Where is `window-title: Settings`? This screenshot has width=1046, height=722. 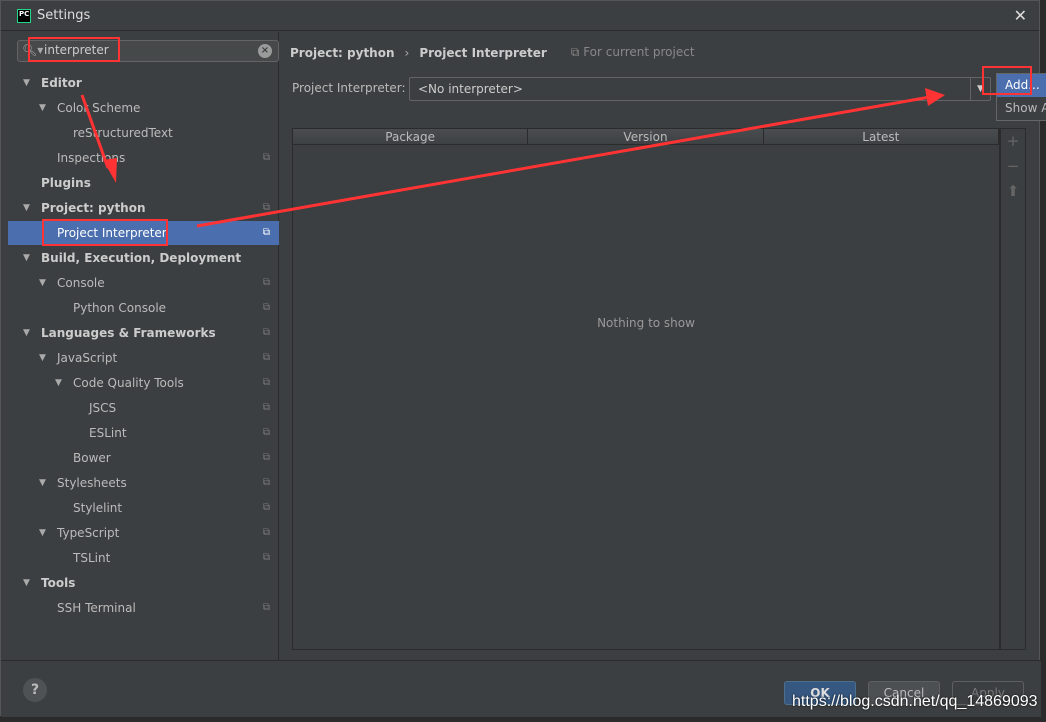 window-title: Settings is located at coordinates (64, 15).